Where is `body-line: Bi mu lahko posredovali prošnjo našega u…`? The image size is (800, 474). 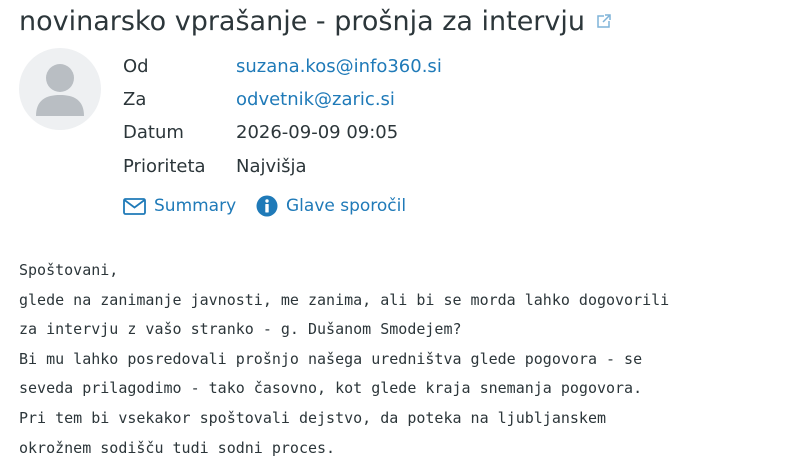 body-line: Bi mu lahko posredovali prošnjo našega u… is located at coordinates (331, 358).